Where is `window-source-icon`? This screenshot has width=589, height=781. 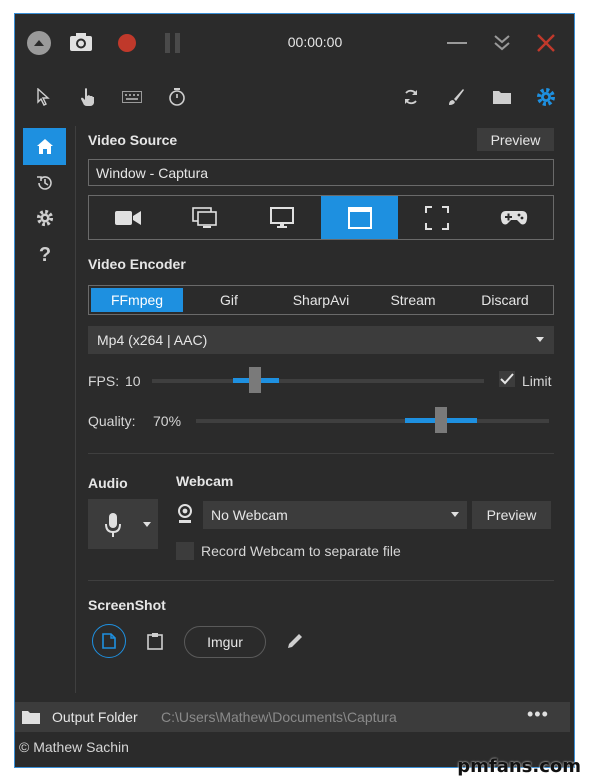
window-source-icon is located at coordinates (359, 217).